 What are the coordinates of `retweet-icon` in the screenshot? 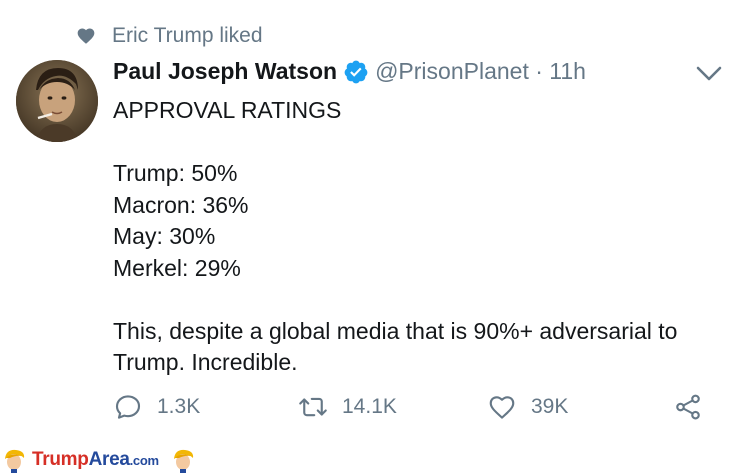 It's located at (313, 407).